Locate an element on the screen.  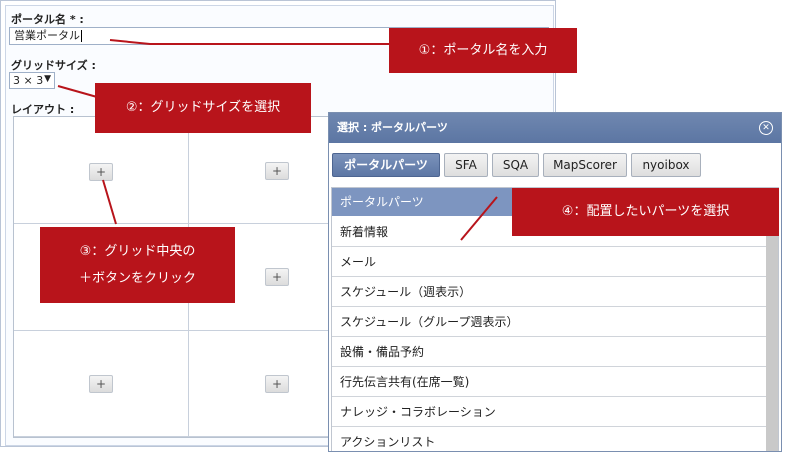
callout-3: ③：グリッド中央の ＋ボタンをクリック is located at coordinates (137, 265).